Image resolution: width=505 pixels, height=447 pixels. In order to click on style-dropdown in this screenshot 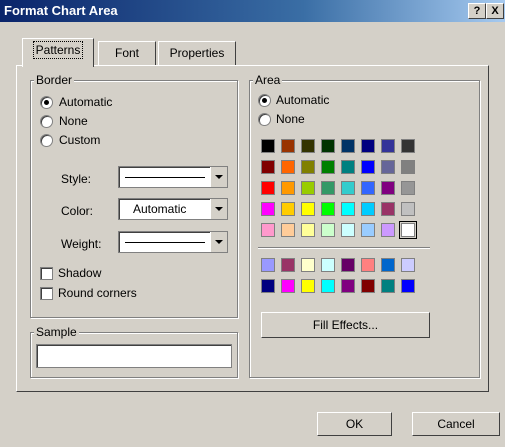, I will do `click(173, 177)`.